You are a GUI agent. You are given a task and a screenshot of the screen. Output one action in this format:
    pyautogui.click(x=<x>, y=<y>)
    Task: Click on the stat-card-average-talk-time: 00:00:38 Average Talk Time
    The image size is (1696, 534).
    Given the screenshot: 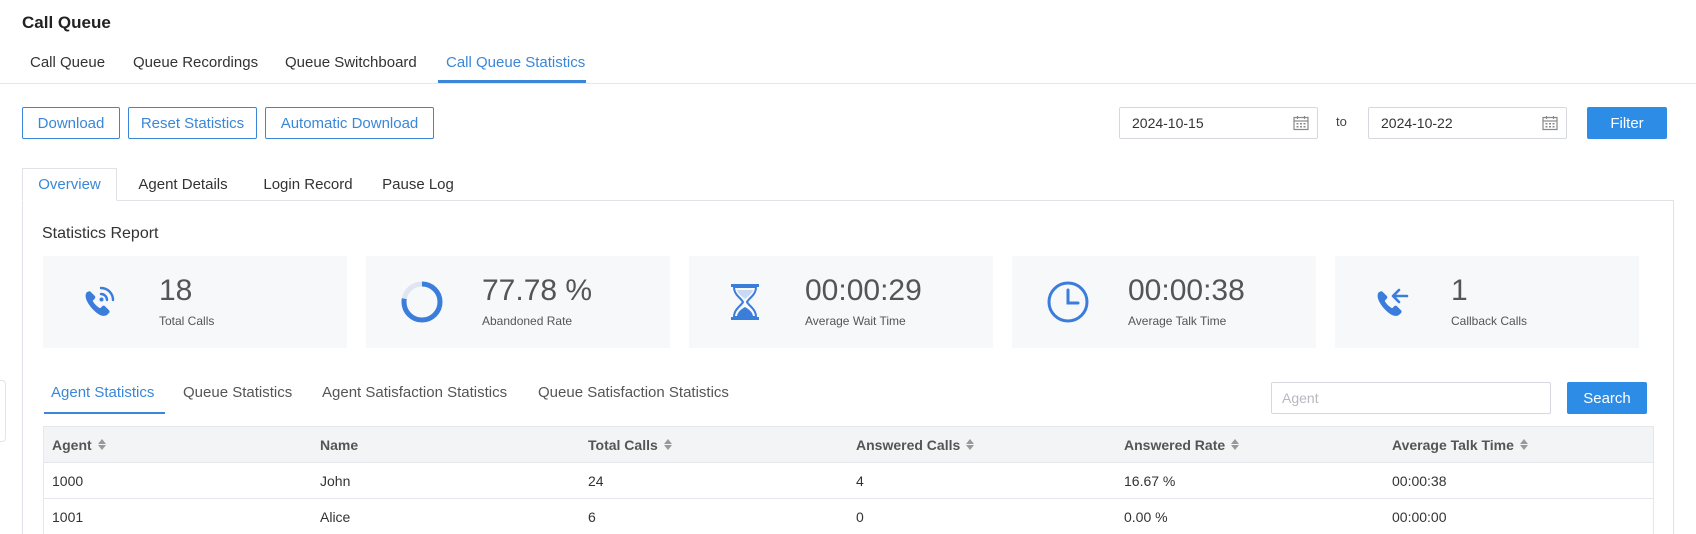 What is the action you would take?
    pyautogui.click(x=1164, y=302)
    